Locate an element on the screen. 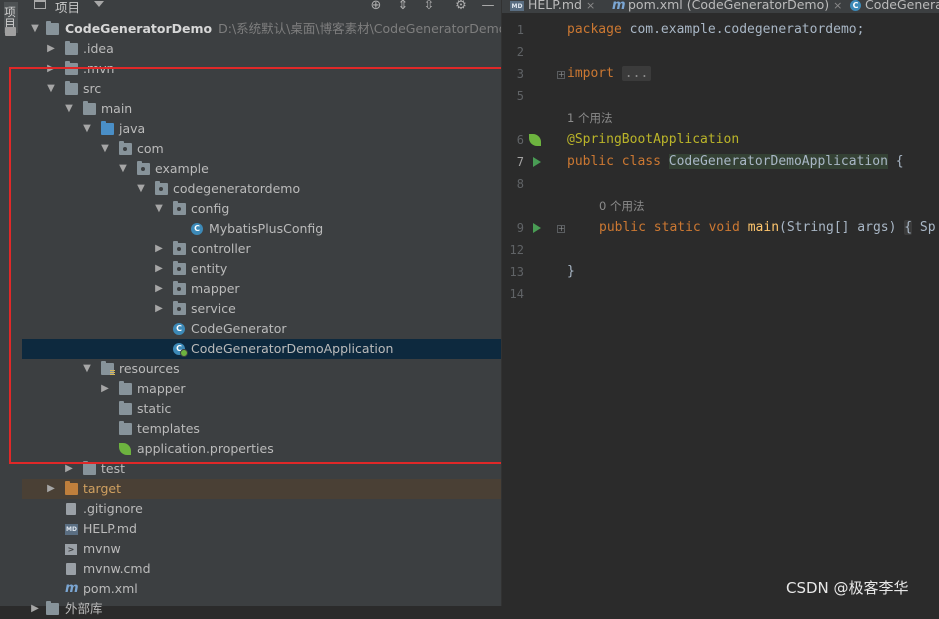  tree-row-gitignore: .gitignore is located at coordinates (261, 509).